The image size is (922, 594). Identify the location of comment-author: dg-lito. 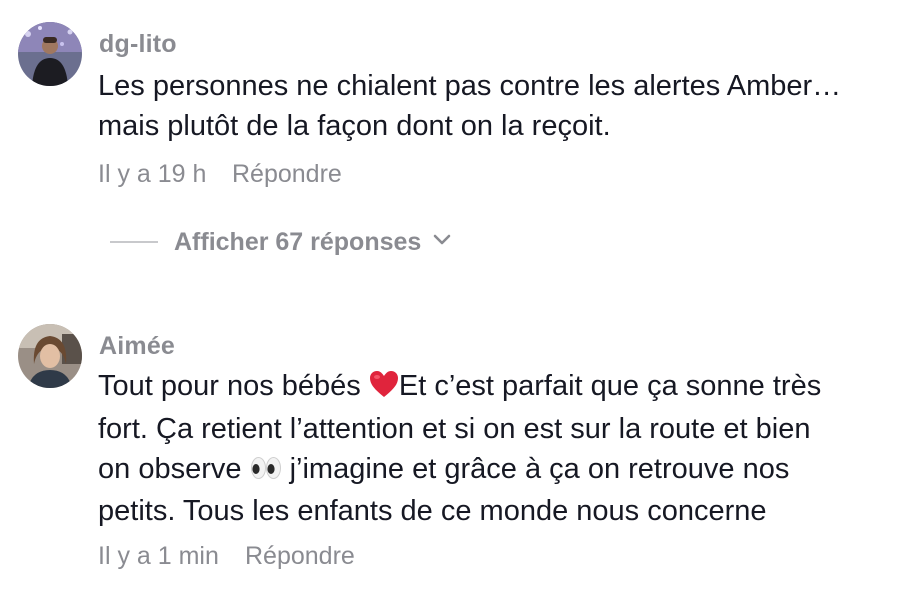
(138, 44).